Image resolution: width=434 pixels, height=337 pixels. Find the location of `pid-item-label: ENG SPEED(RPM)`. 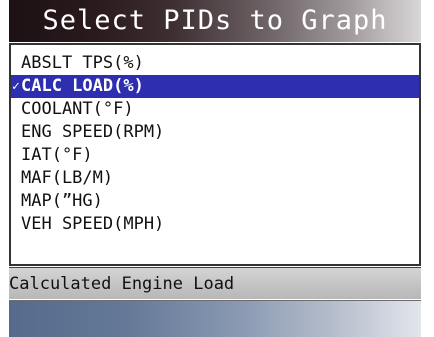

pid-item-label: ENG SPEED(RPM) is located at coordinates (93, 132).